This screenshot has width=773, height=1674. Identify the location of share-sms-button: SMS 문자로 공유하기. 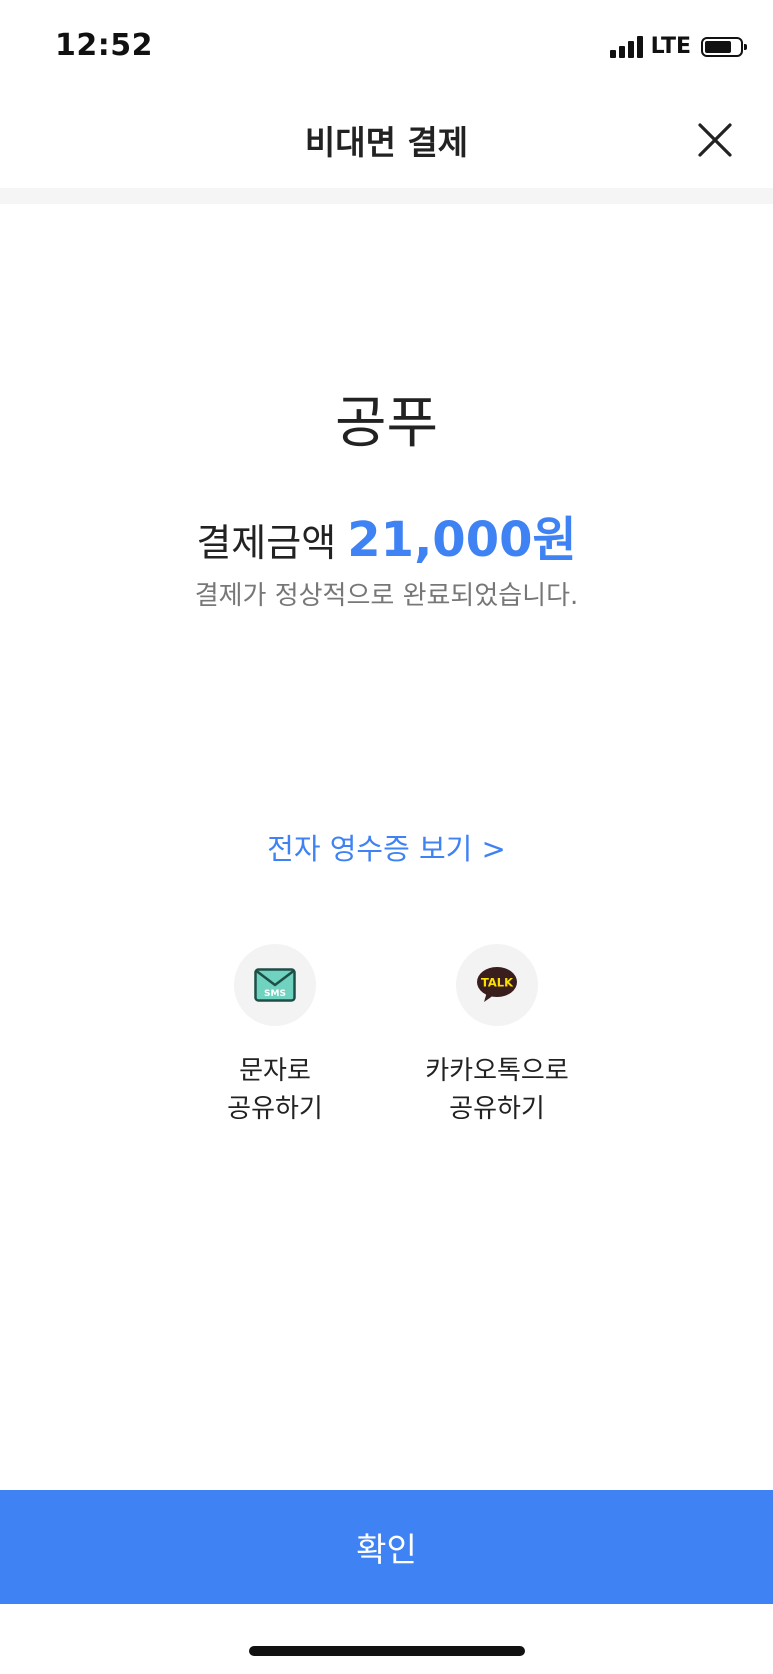
(275, 1036).